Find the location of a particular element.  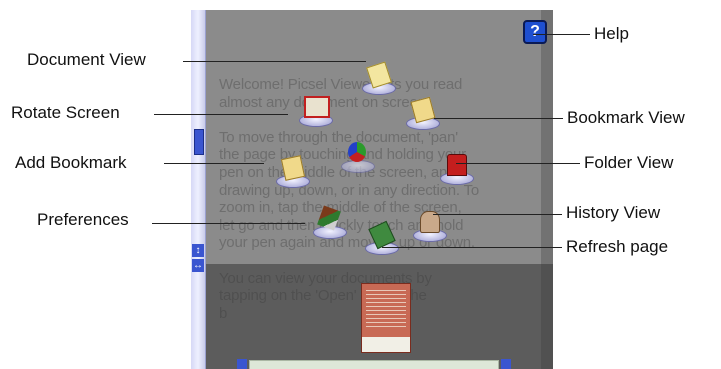

callout-rotate-screen: Rotate Screen is located at coordinates (65, 112).